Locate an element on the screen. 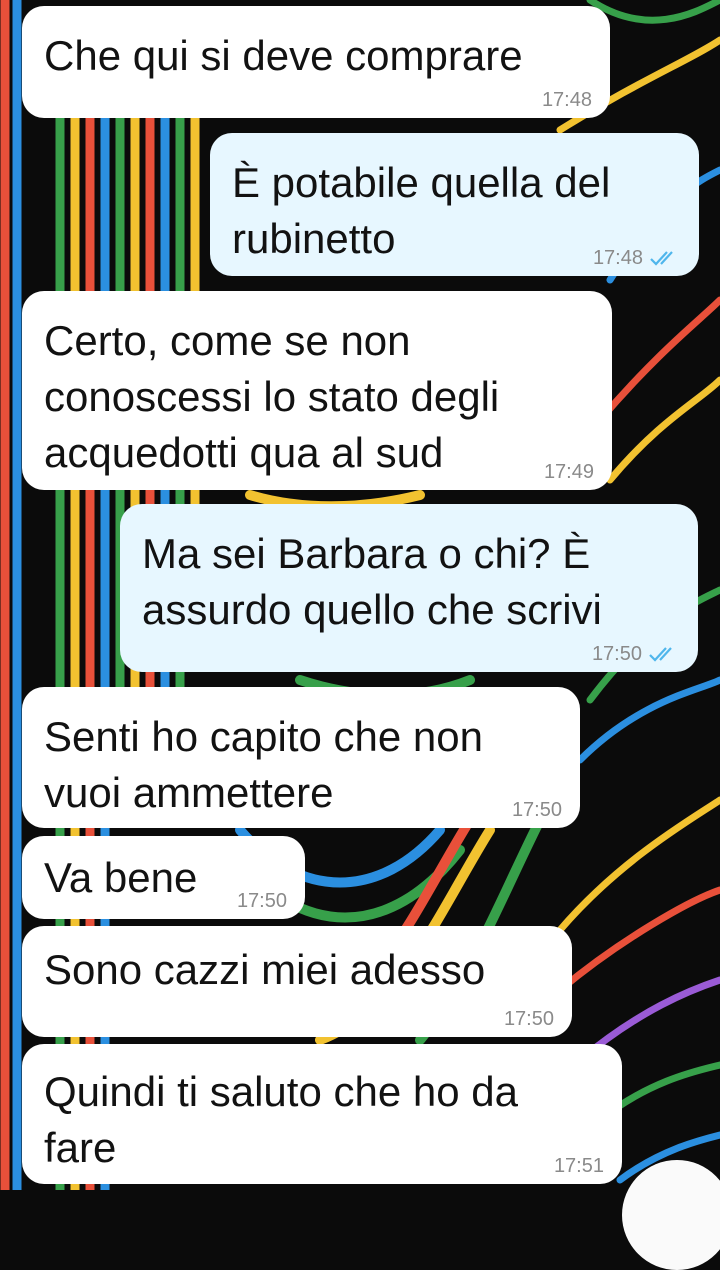 The height and width of the screenshot is (1270, 720). message-text: Che qui si deve comprare is located at coordinates (283, 55).